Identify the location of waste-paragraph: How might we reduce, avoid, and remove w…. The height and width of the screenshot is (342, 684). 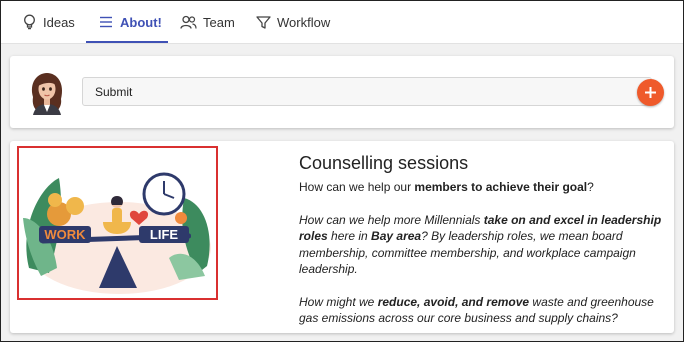
(476, 310).